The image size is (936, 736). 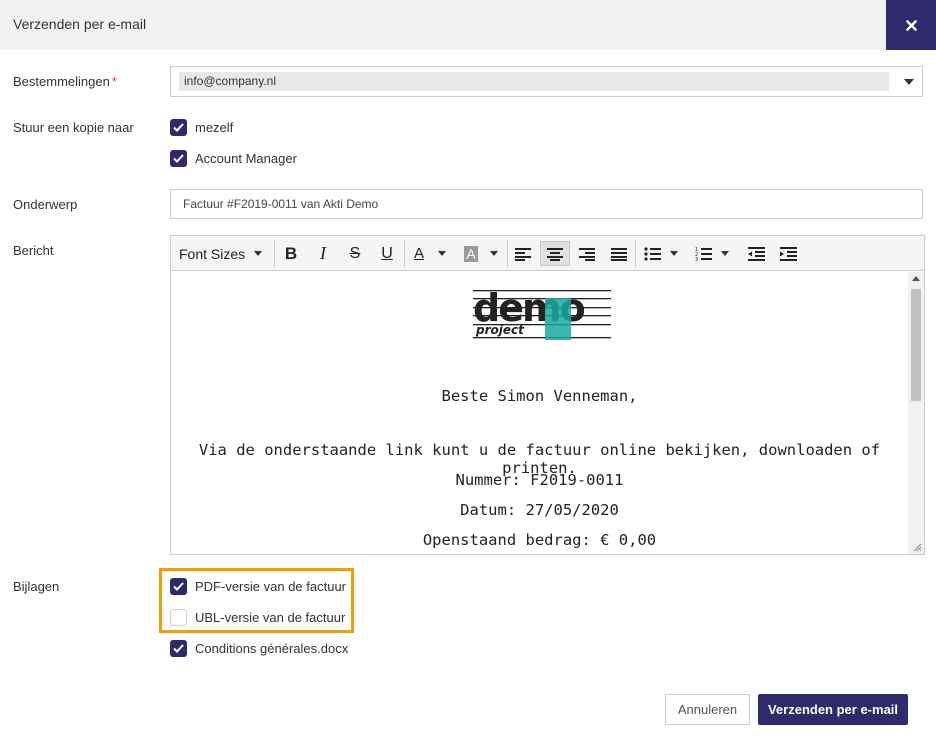 I want to click on numbered-list-icon: 123, so click(x=703, y=254).